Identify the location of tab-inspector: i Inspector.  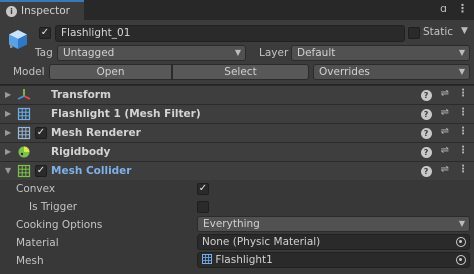
(42, 10).